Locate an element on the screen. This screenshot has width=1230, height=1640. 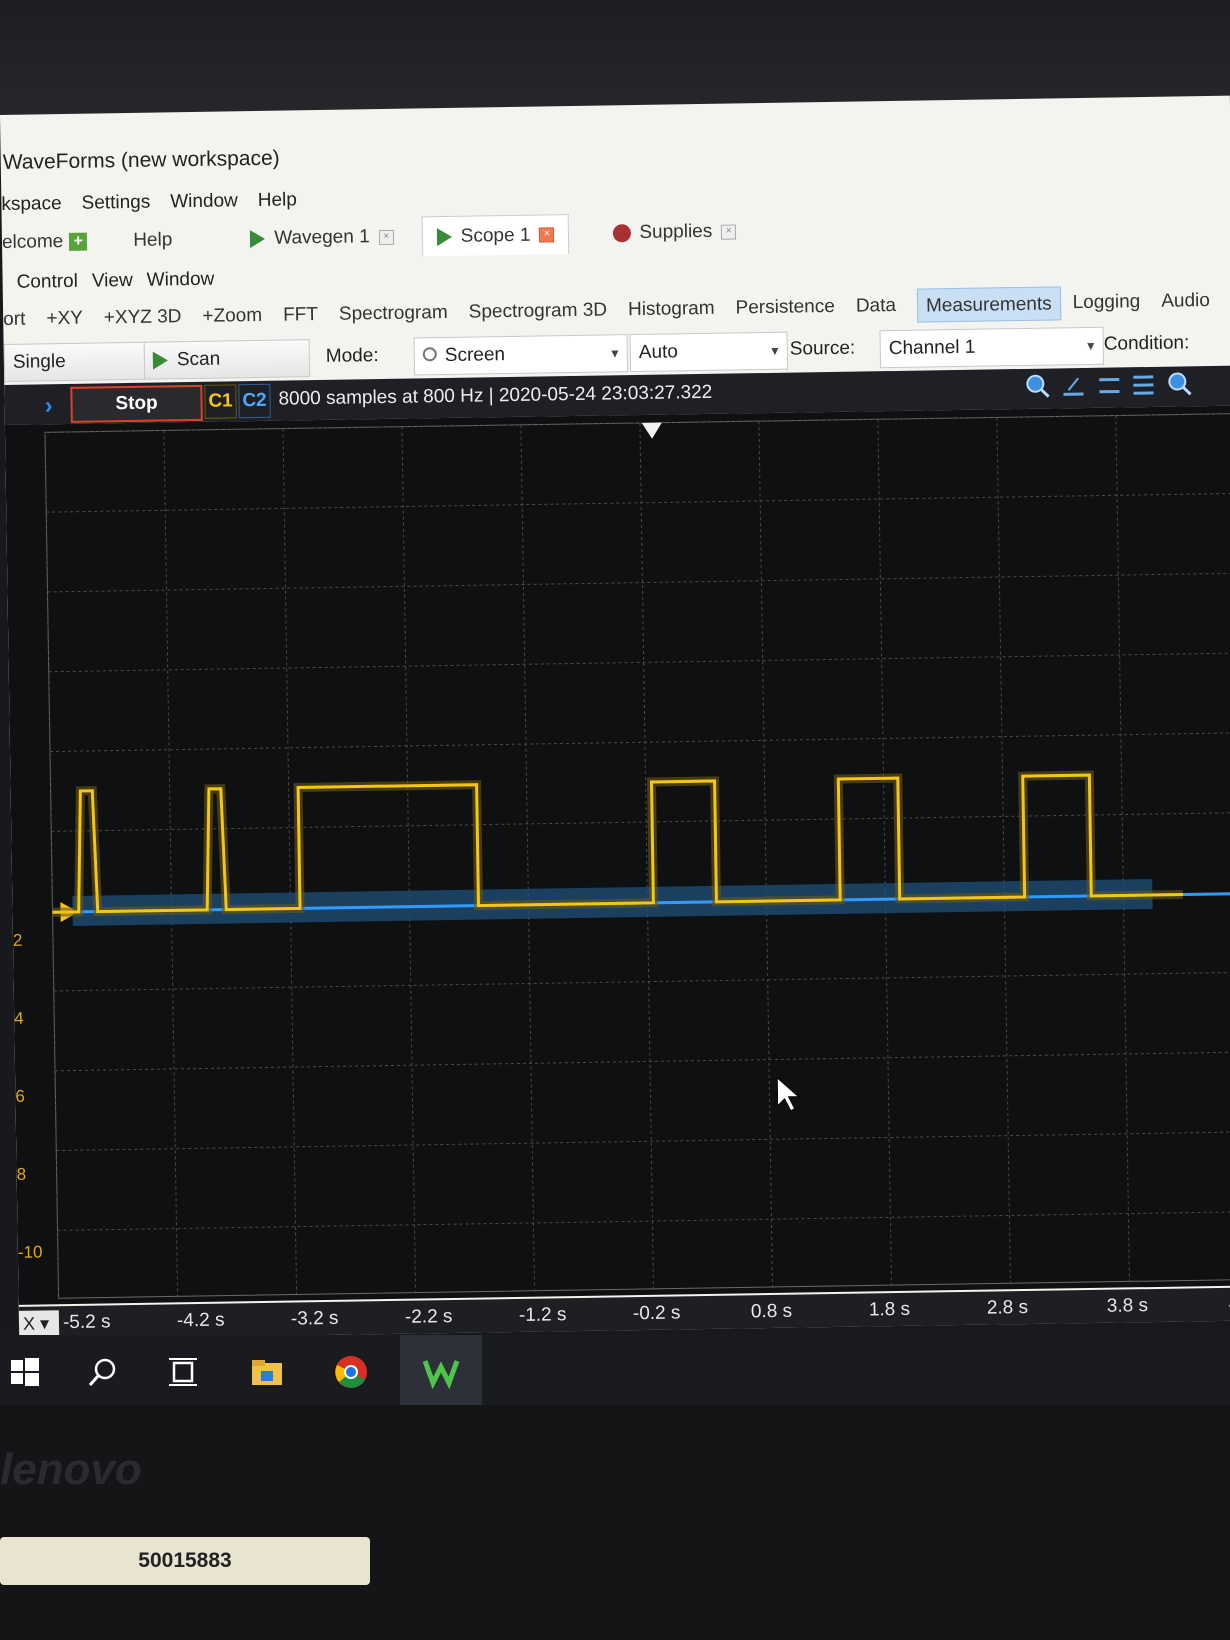
scope-menu: Control View Window is located at coordinates (115, 281).